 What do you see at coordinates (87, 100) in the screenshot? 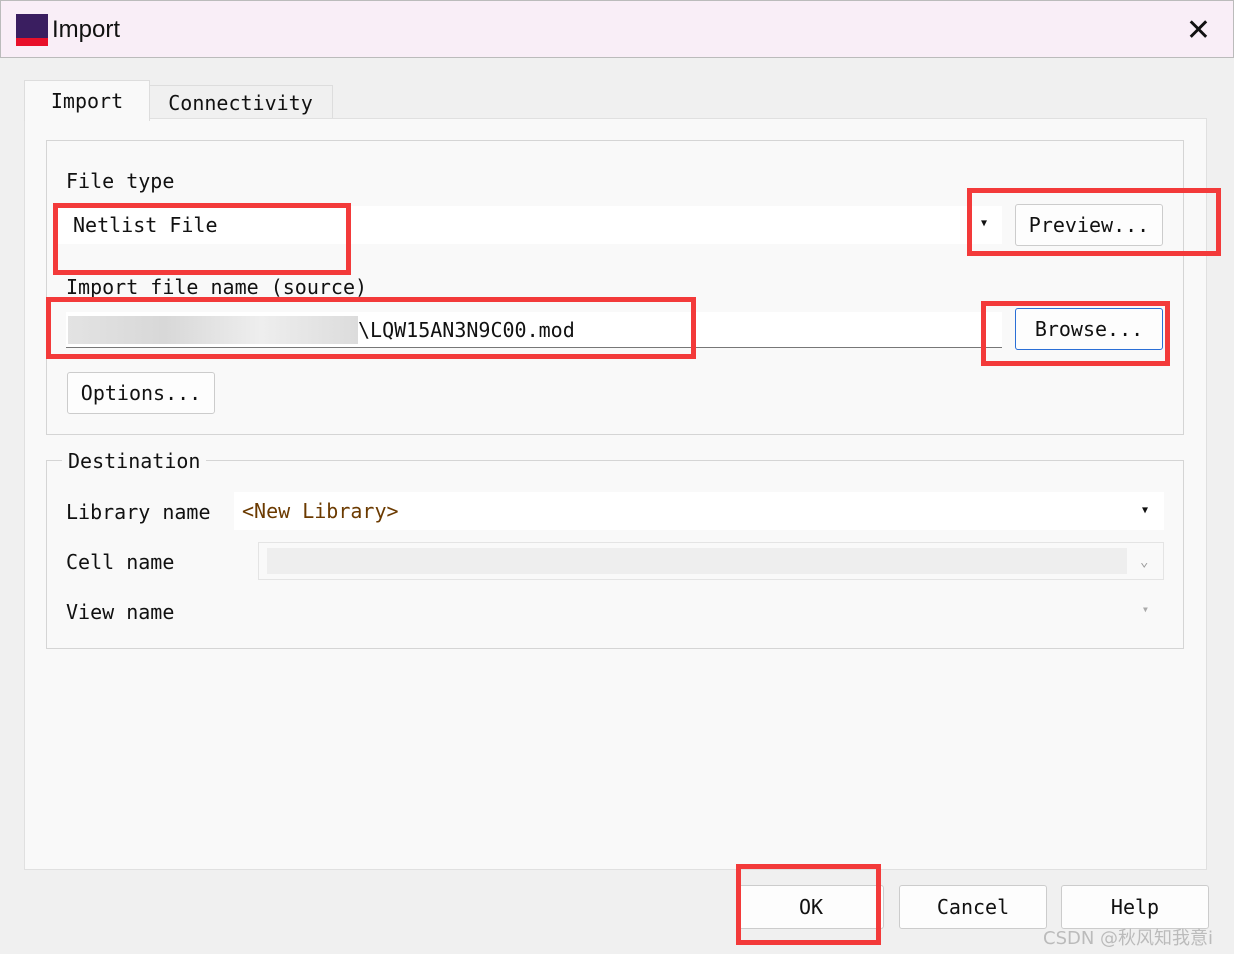
I see `tab-import: Import` at bounding box center [87, 100].